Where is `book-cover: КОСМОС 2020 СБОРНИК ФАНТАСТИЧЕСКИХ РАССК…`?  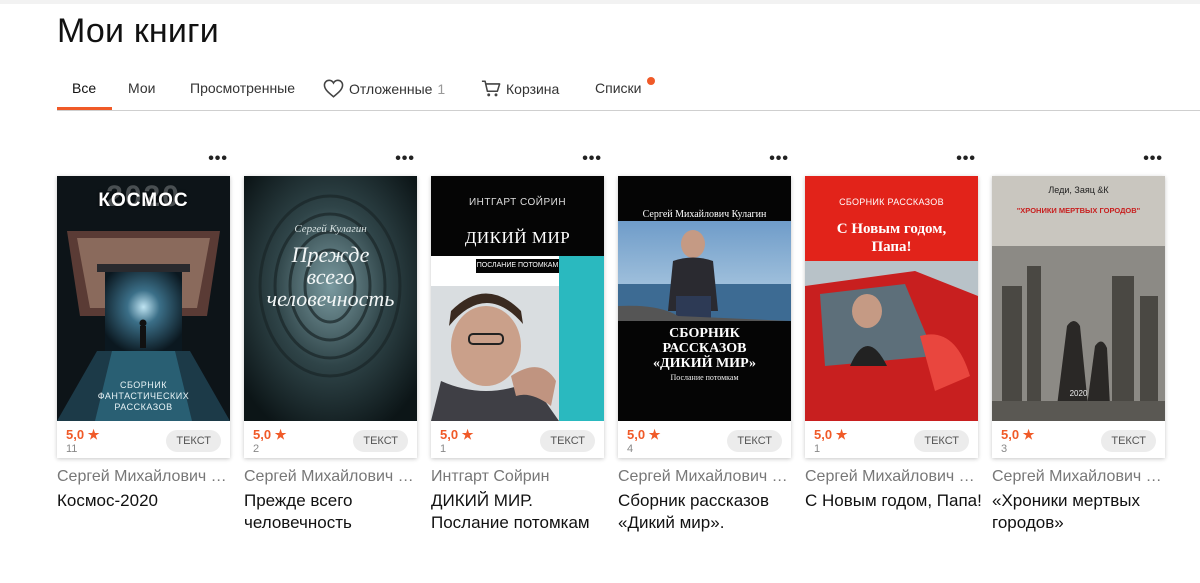 book-cover: КОСМОС 2020 СБОРНИК ФАНТАСТИЧЕСКИХ РАССК… is located at coordinates (143, 298).